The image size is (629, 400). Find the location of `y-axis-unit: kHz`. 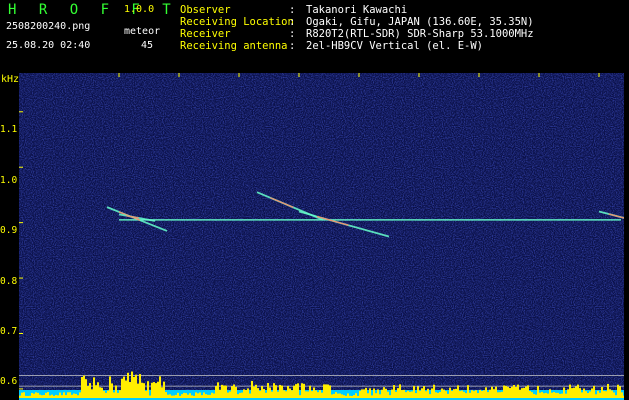

y-axis-unit: kHz is located at coordinates (10, 79).